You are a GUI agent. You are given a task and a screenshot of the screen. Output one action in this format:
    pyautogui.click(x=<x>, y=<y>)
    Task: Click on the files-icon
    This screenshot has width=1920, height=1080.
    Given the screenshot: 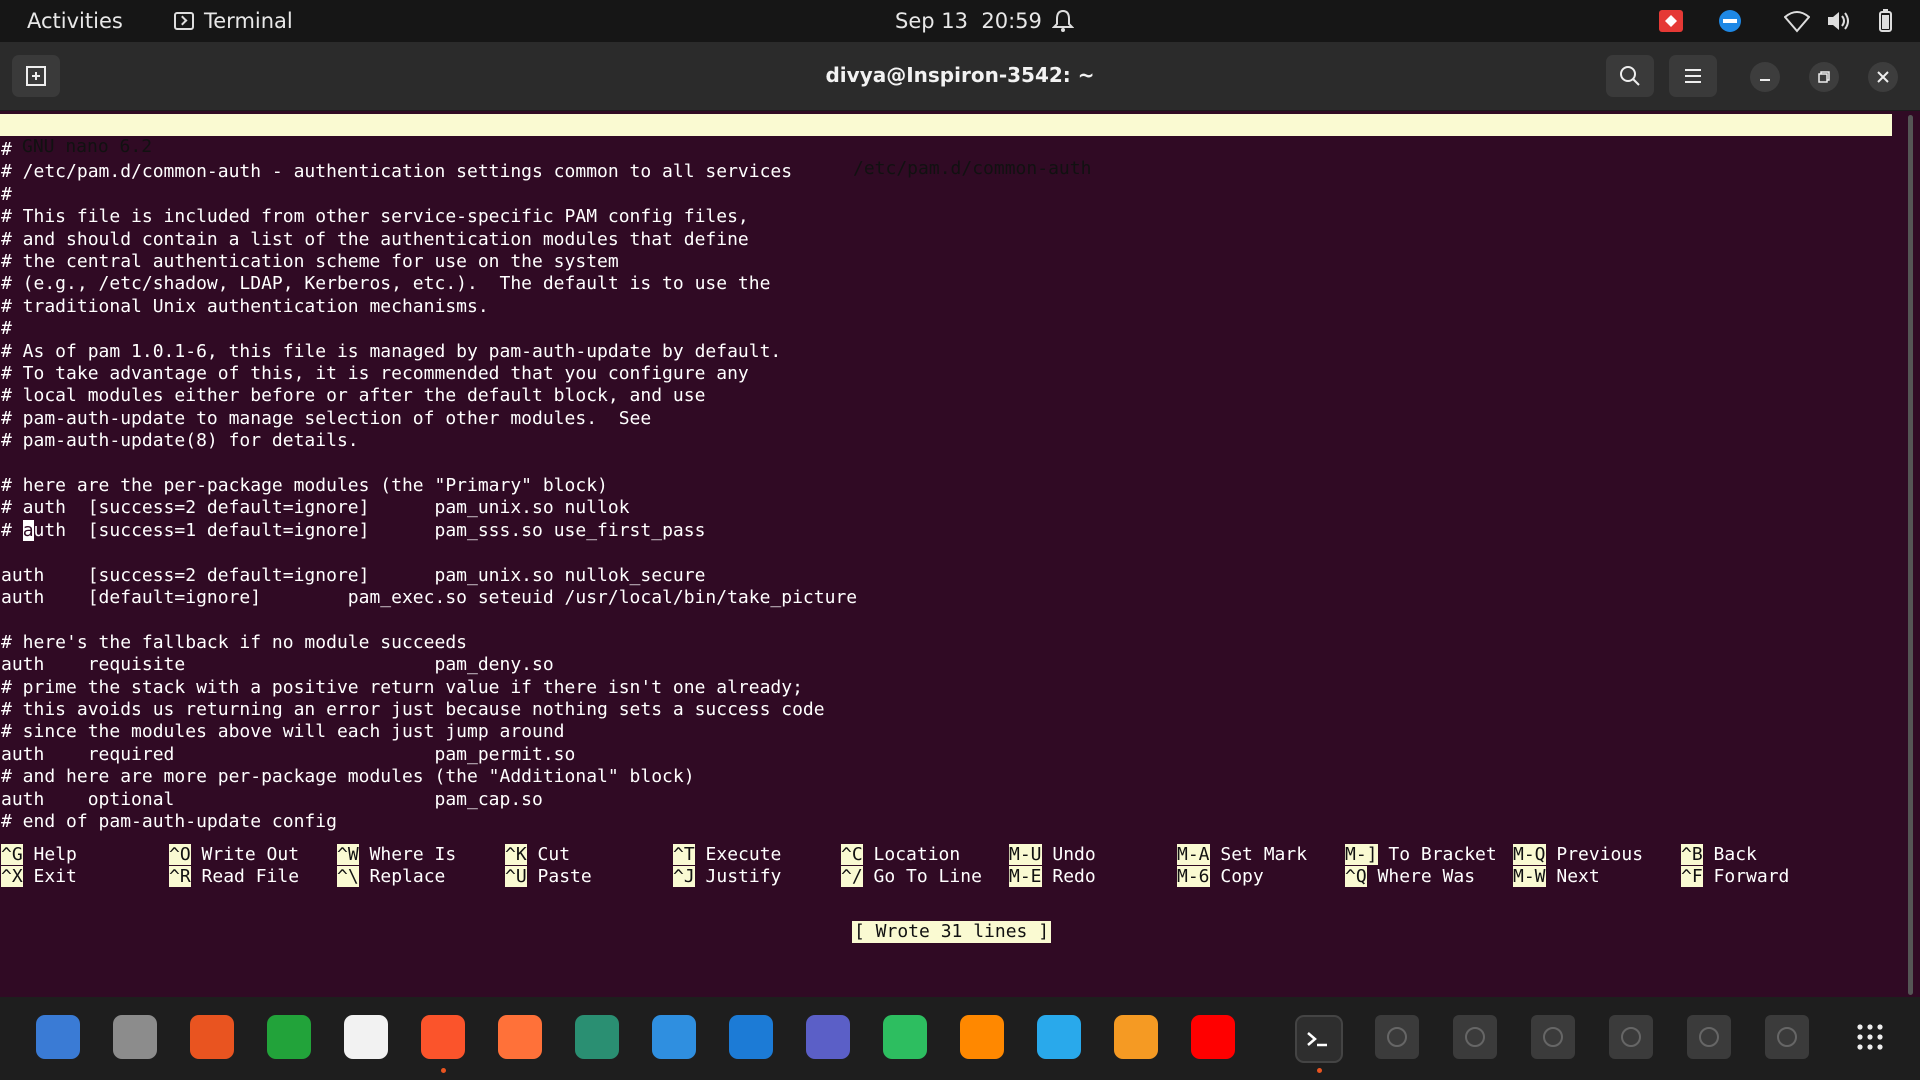 What is the action you would take?
    pyautogui.click(x=135, y=1037)
    